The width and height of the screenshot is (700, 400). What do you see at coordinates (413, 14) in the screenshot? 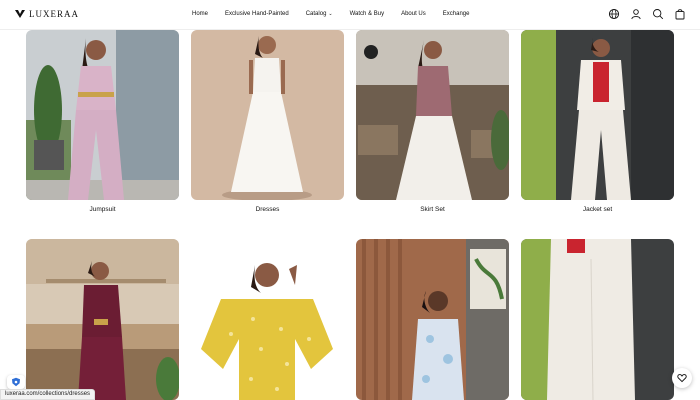
I see `nav-about-us: About Us` at bounding box center [413, 14].